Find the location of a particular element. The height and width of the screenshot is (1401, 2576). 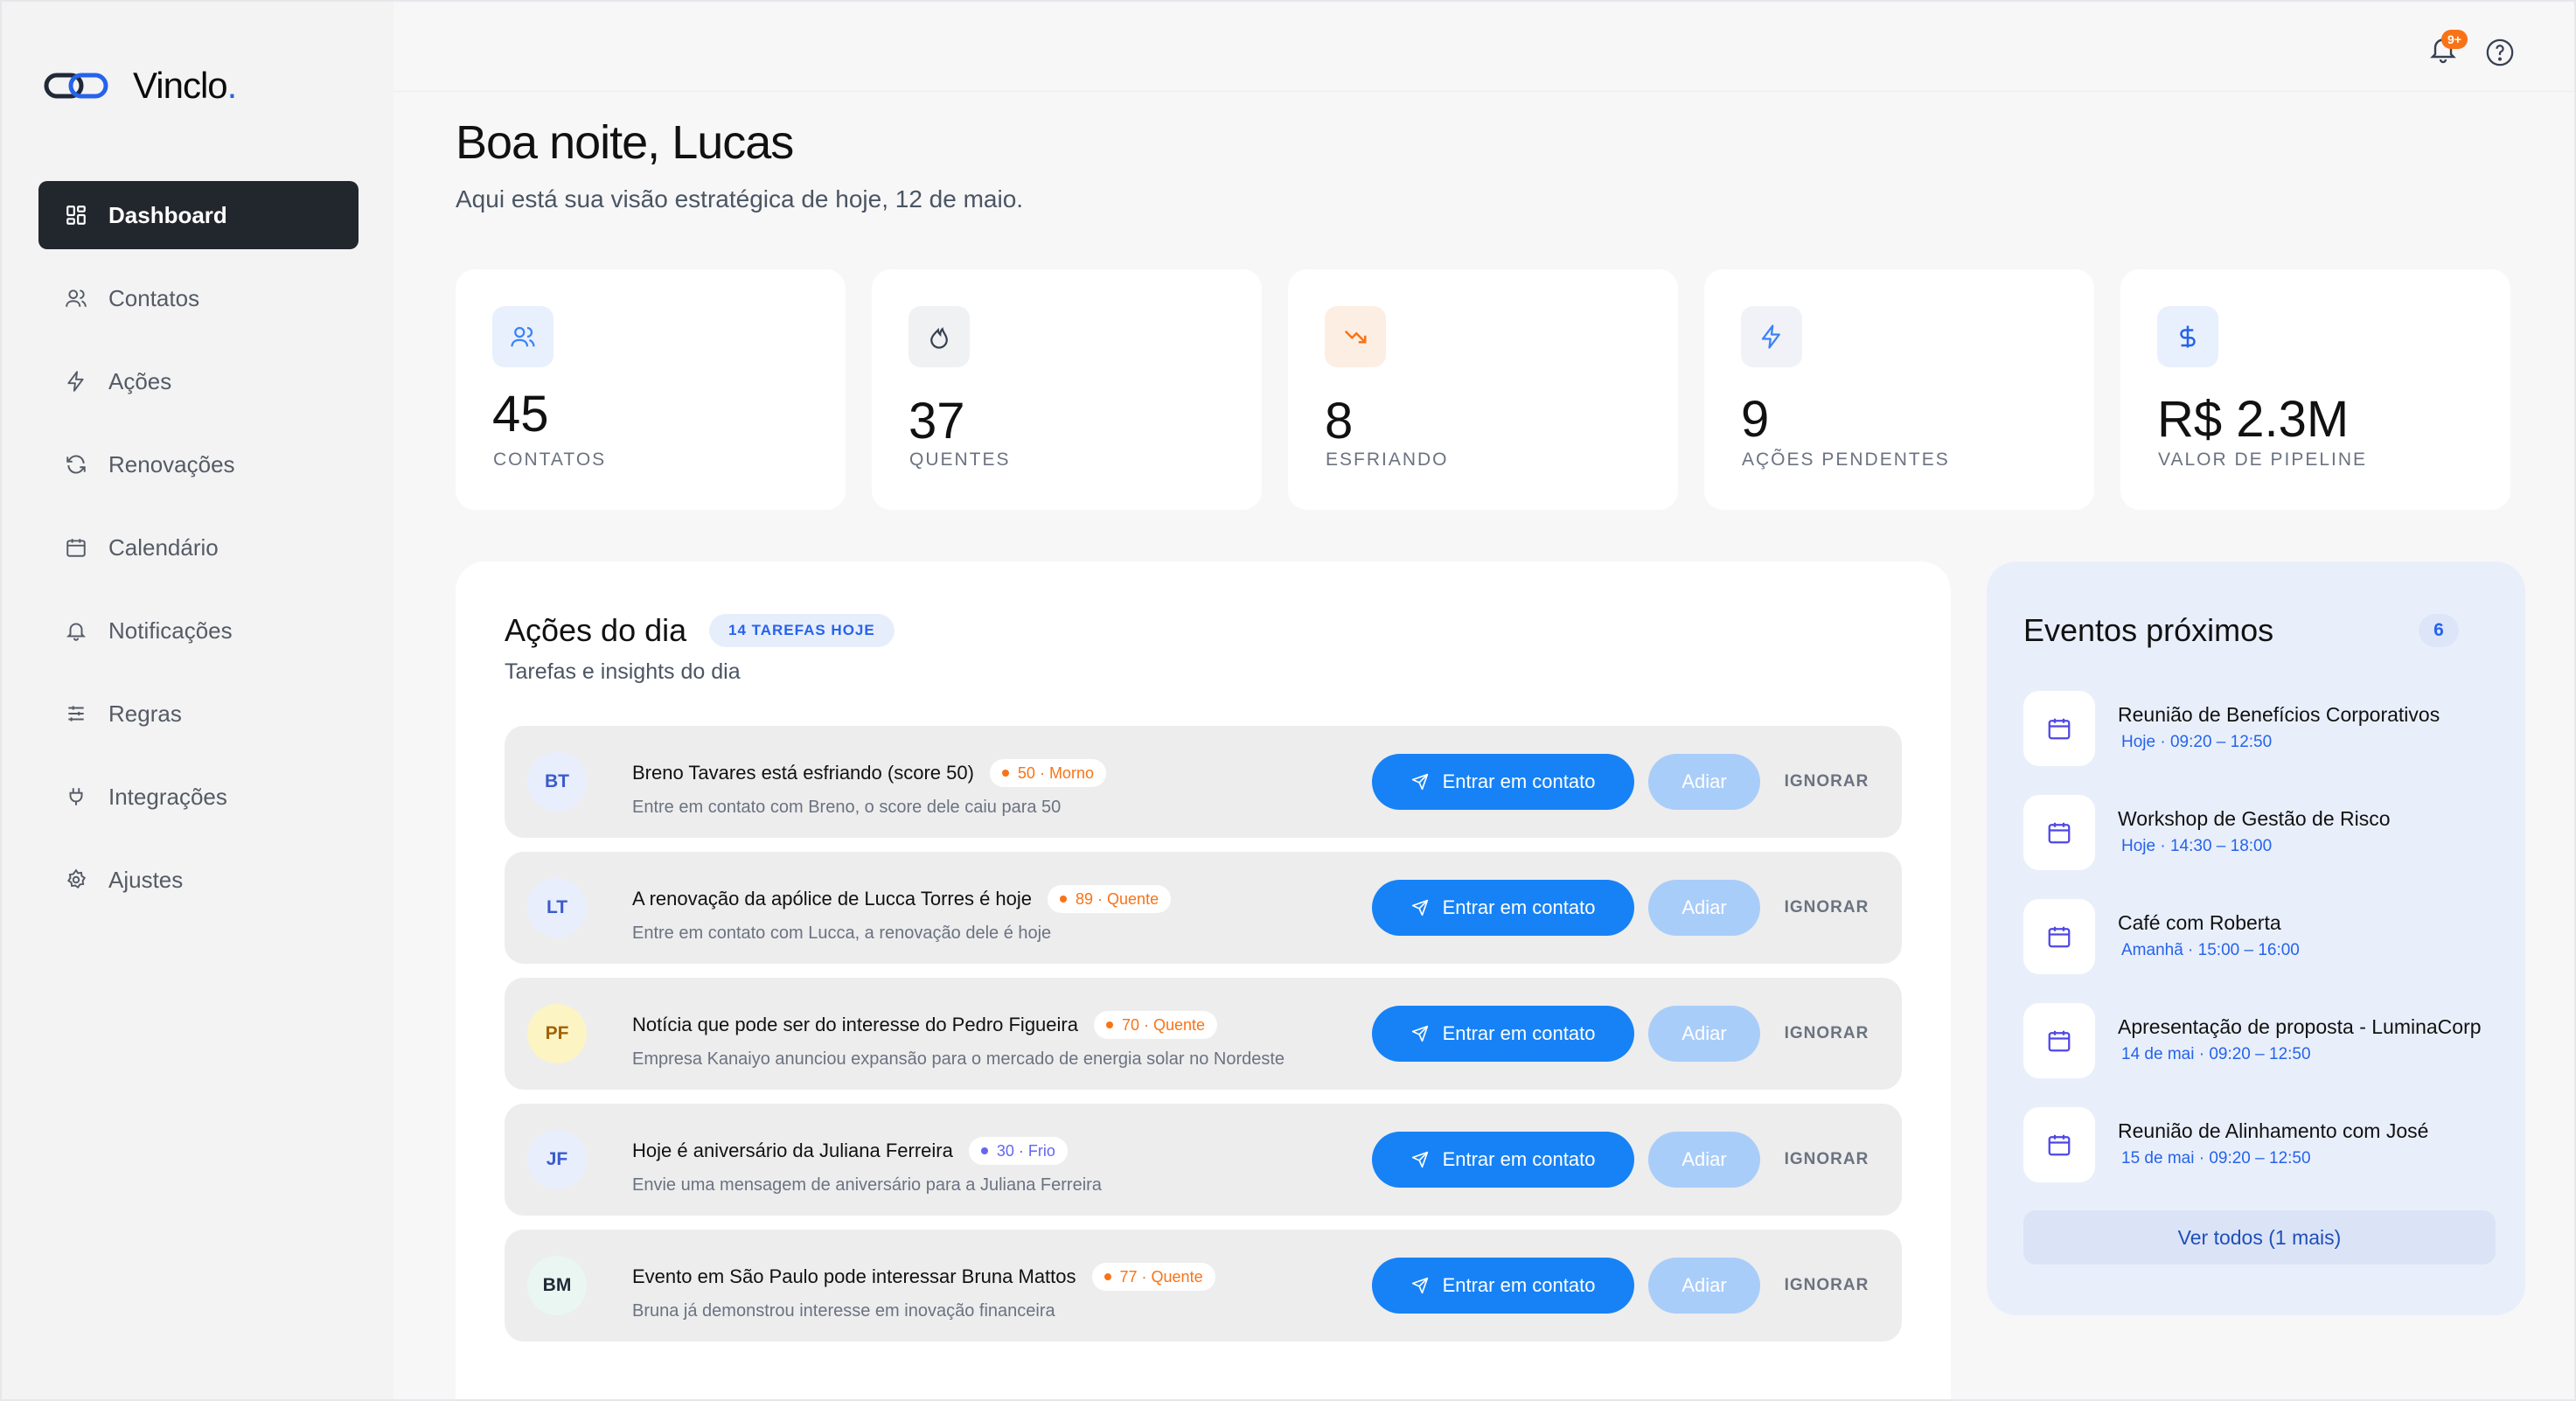

stat-value: 37 is located at coordinates (937, 421).